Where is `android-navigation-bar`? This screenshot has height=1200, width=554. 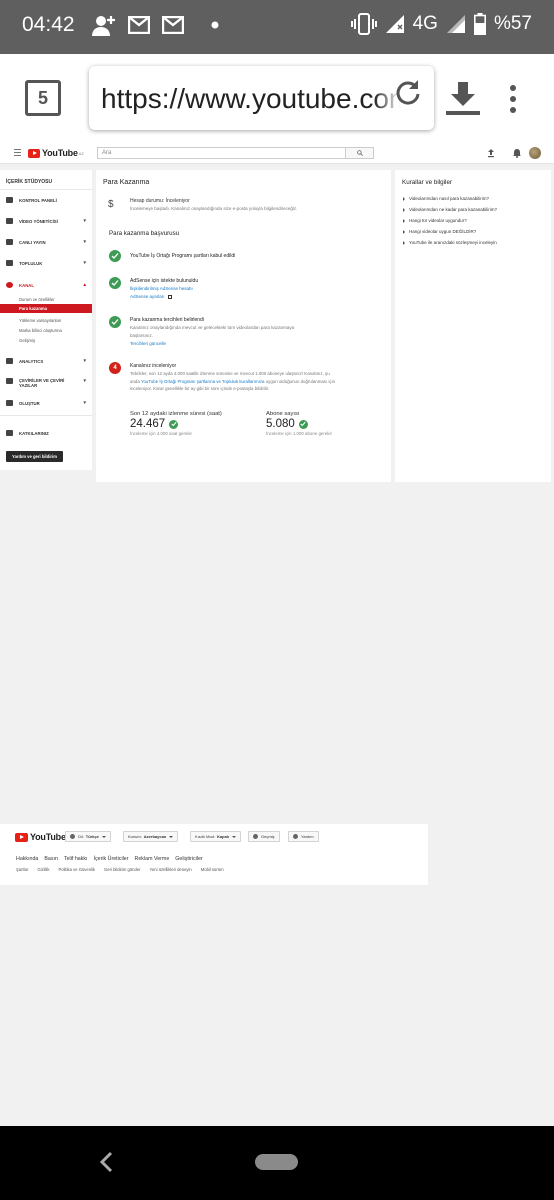 android-navigation-bar is located at coordinates (277, 1163).